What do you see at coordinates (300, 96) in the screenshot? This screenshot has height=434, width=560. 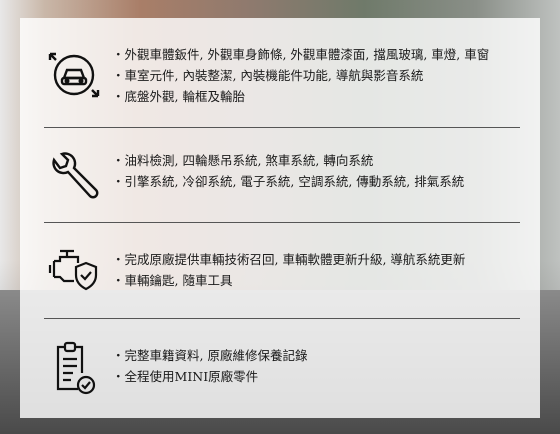 I see `list-item: 底盤外觀, 輪框及輪胎` at bounding box center [300, 96].